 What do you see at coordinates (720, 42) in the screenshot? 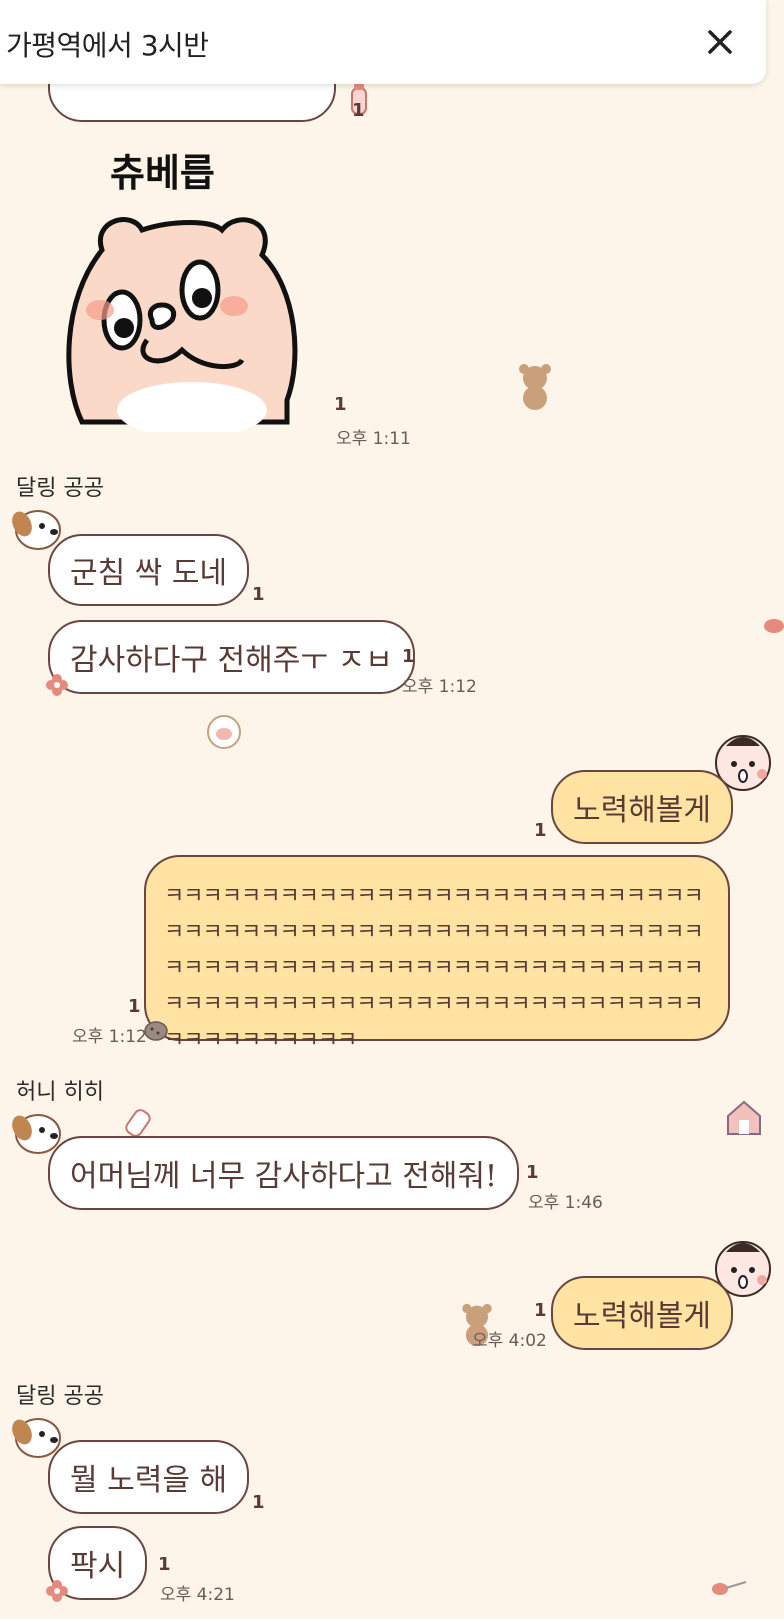
I see `close-icon` at bounding box center [720, 42].